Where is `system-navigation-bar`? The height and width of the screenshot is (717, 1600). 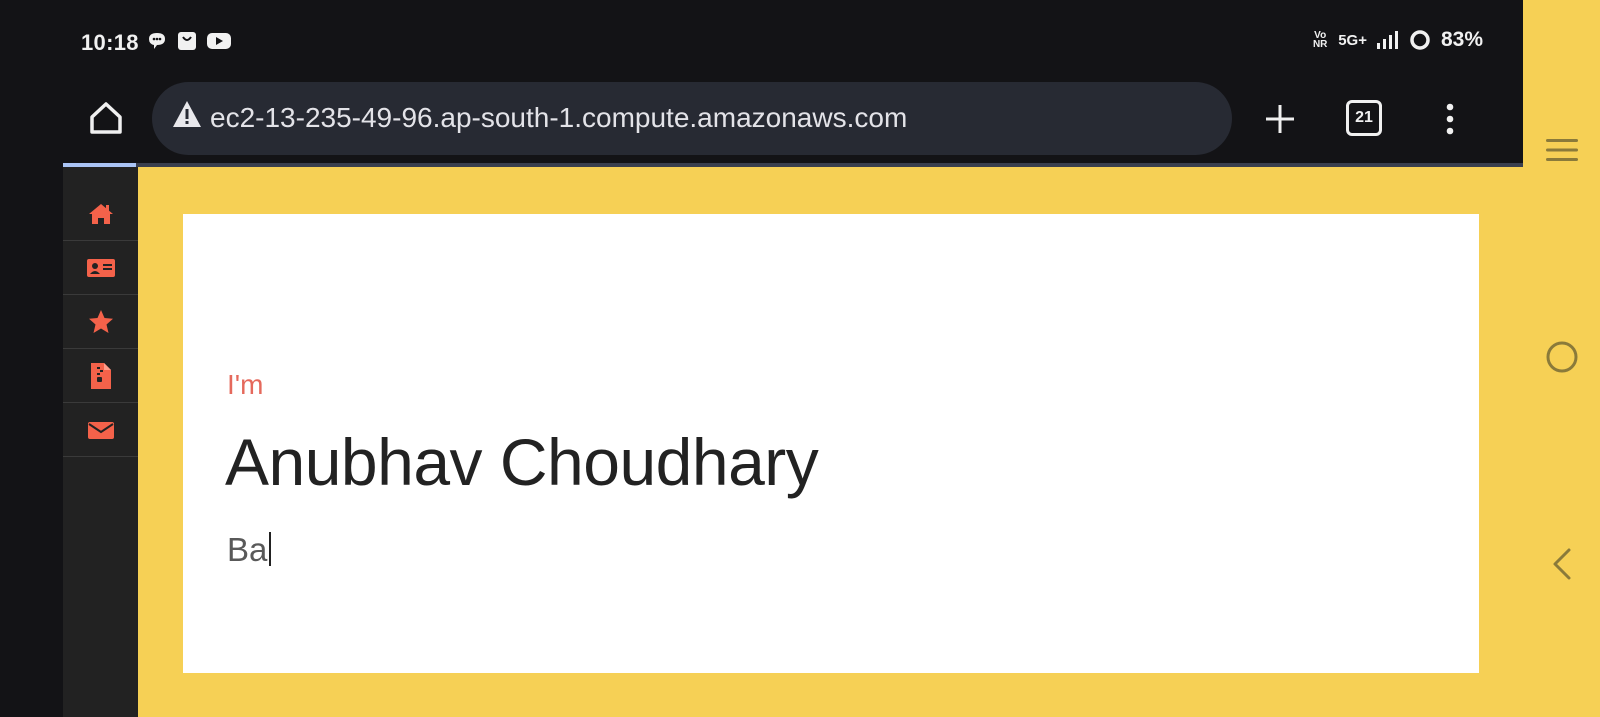
system-navigation-bar is located at coordinates (1561, 358).